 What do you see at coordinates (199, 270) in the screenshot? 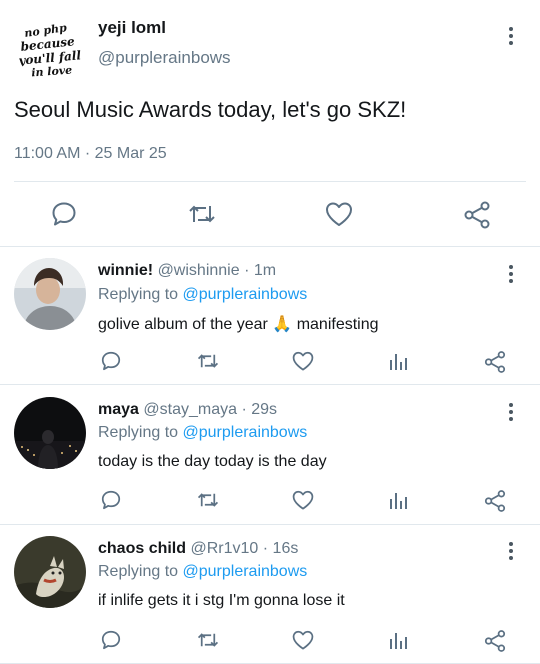
I see `reply-author-handle: @wishinnie` at bounding box center [199, 270].